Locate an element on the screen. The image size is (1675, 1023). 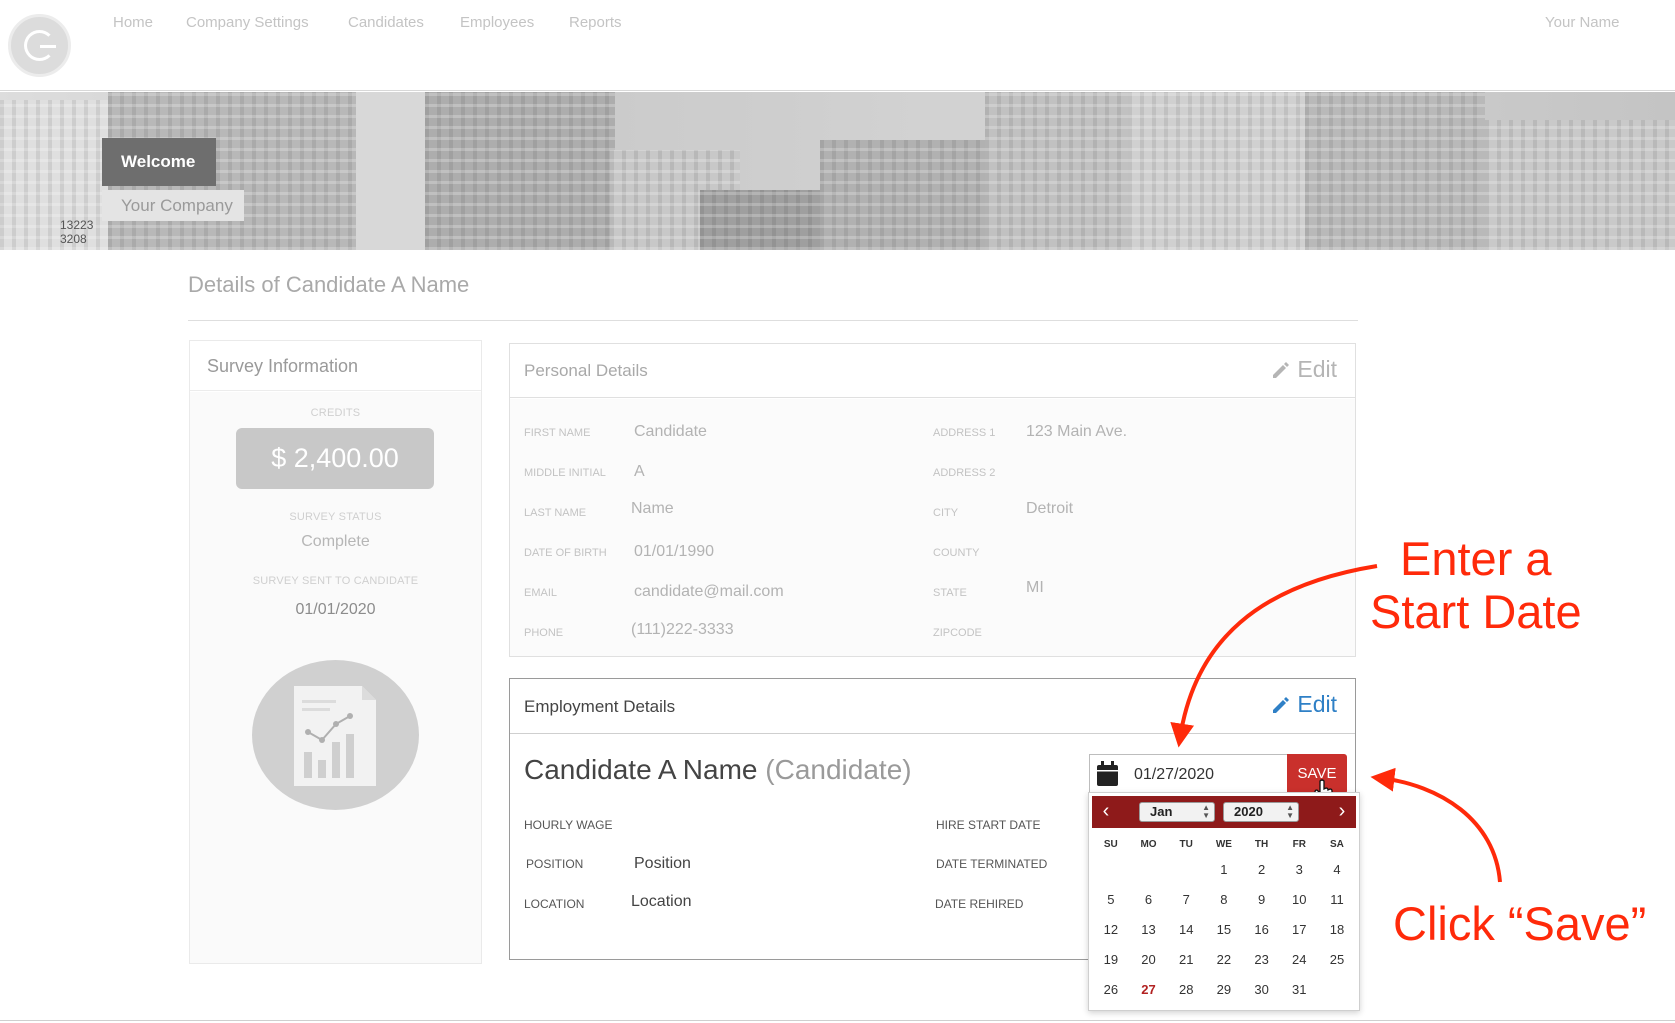
nav-home: Home is located at coordinates (133, 22).